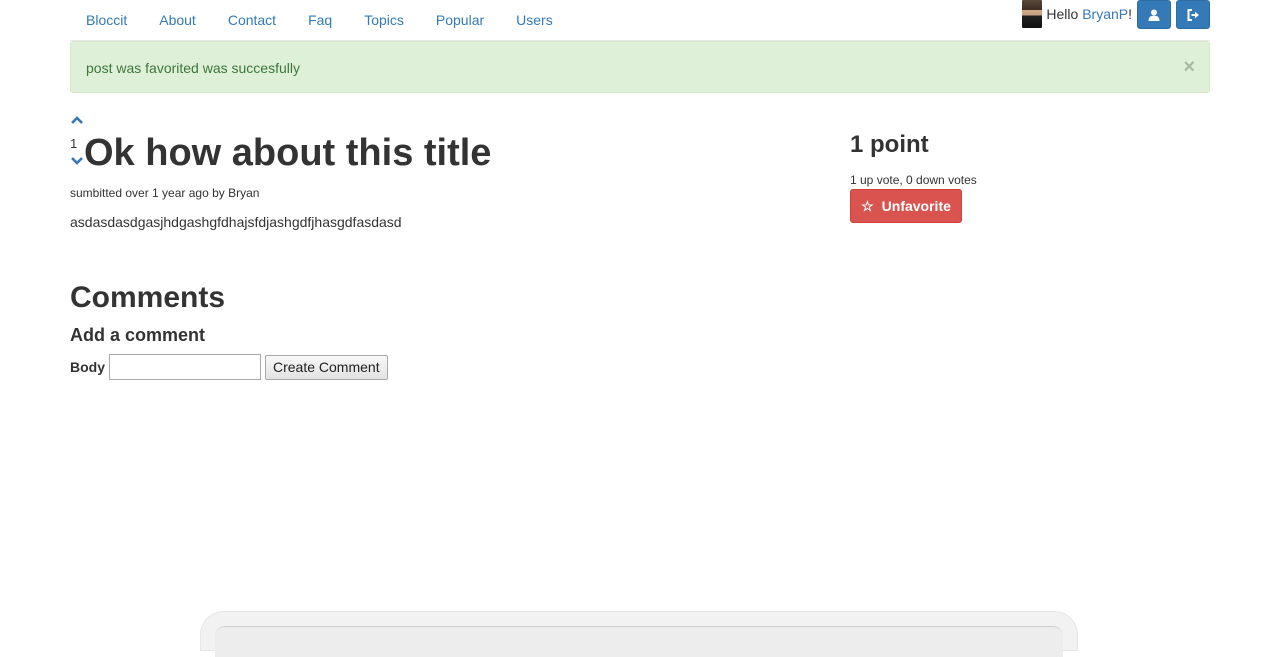  I want to click on avatar, so click(1032, 14).